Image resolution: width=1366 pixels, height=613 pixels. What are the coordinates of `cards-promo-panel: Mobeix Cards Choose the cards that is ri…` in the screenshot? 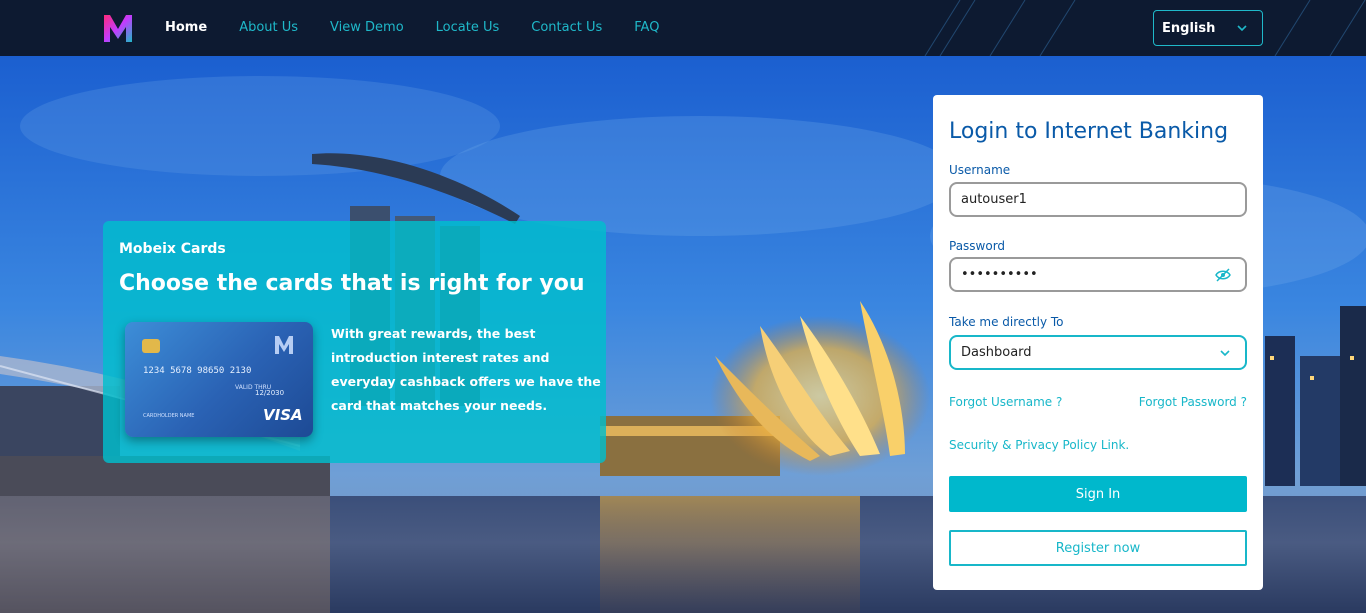 It's located at (354, 342).